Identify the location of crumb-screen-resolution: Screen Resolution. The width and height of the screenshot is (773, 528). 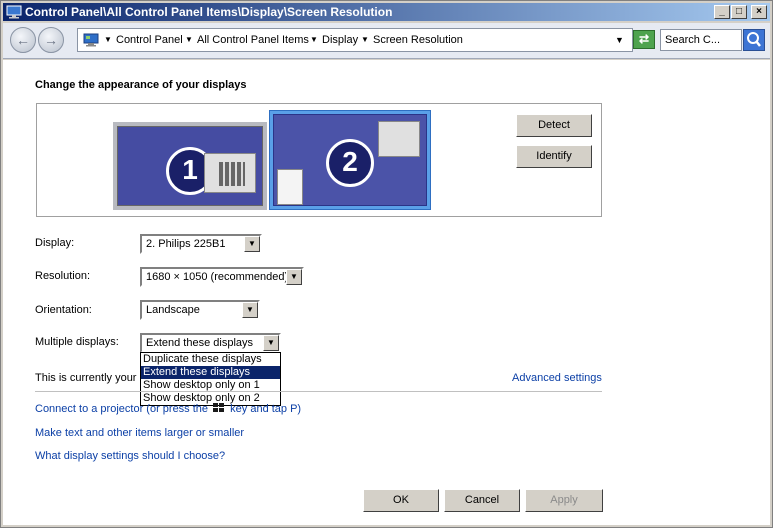
(418, 40).